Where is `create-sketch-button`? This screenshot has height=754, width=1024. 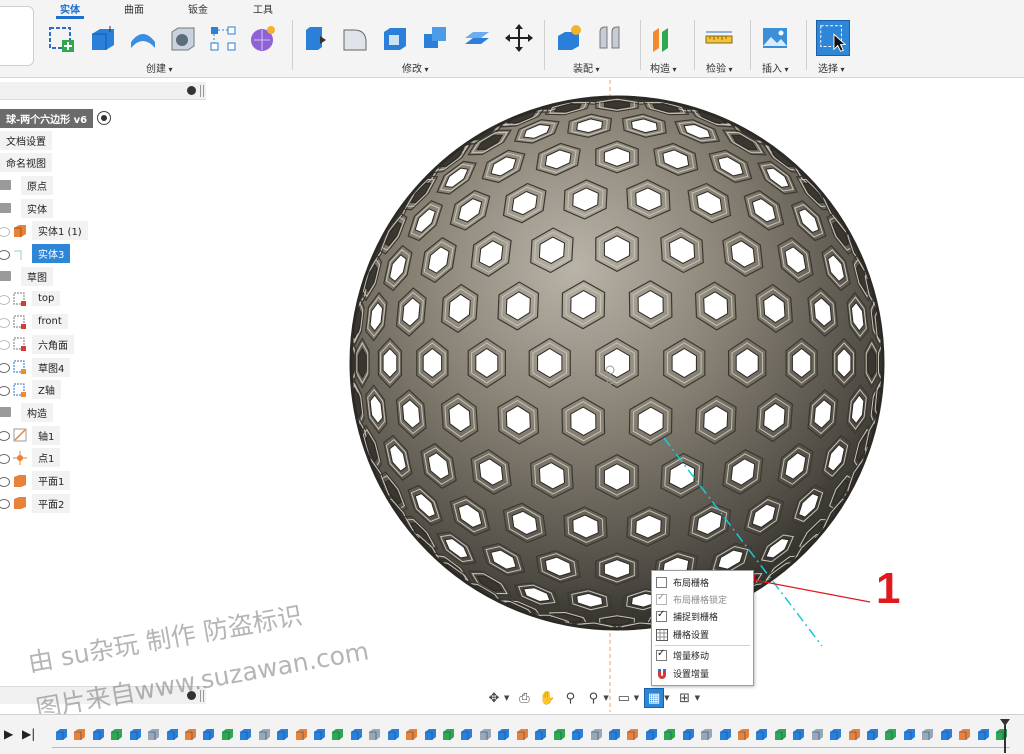 create-sketch-button is located at coordinates (61, 38).